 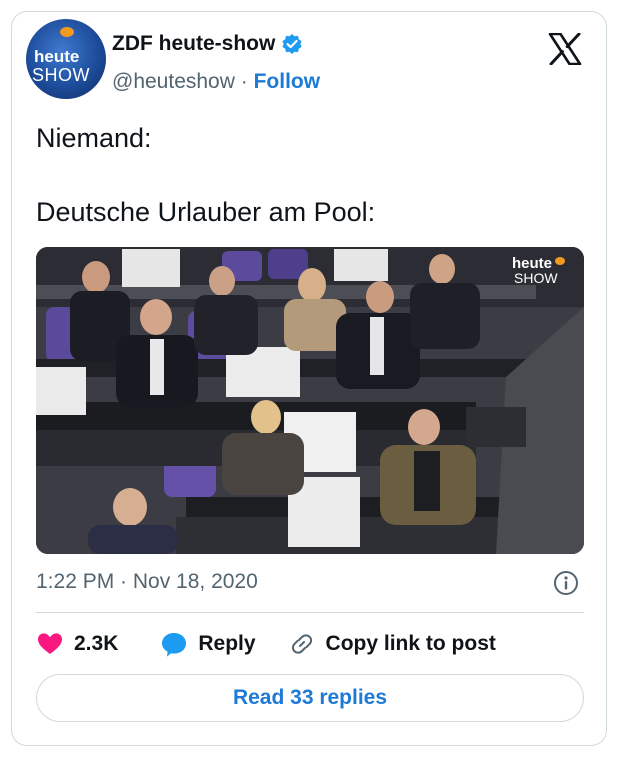 I want to click on read-replies-button: Read 33 replies, so click(x=310, y=698).